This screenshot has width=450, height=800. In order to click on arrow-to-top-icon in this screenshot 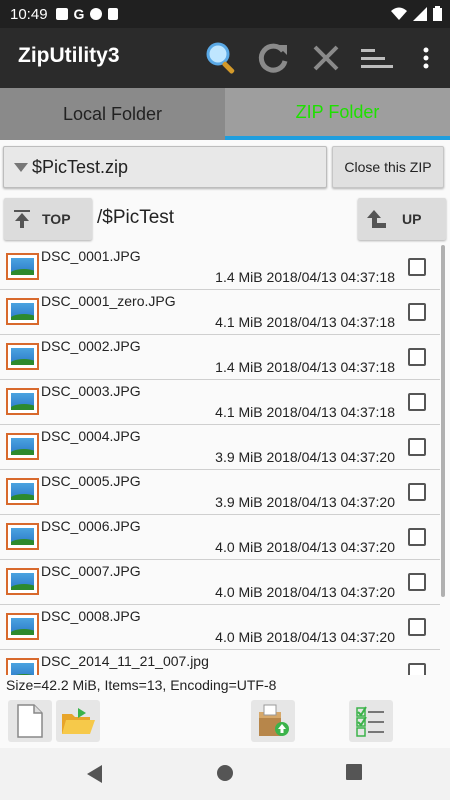, I will do `click(22, 219)`.